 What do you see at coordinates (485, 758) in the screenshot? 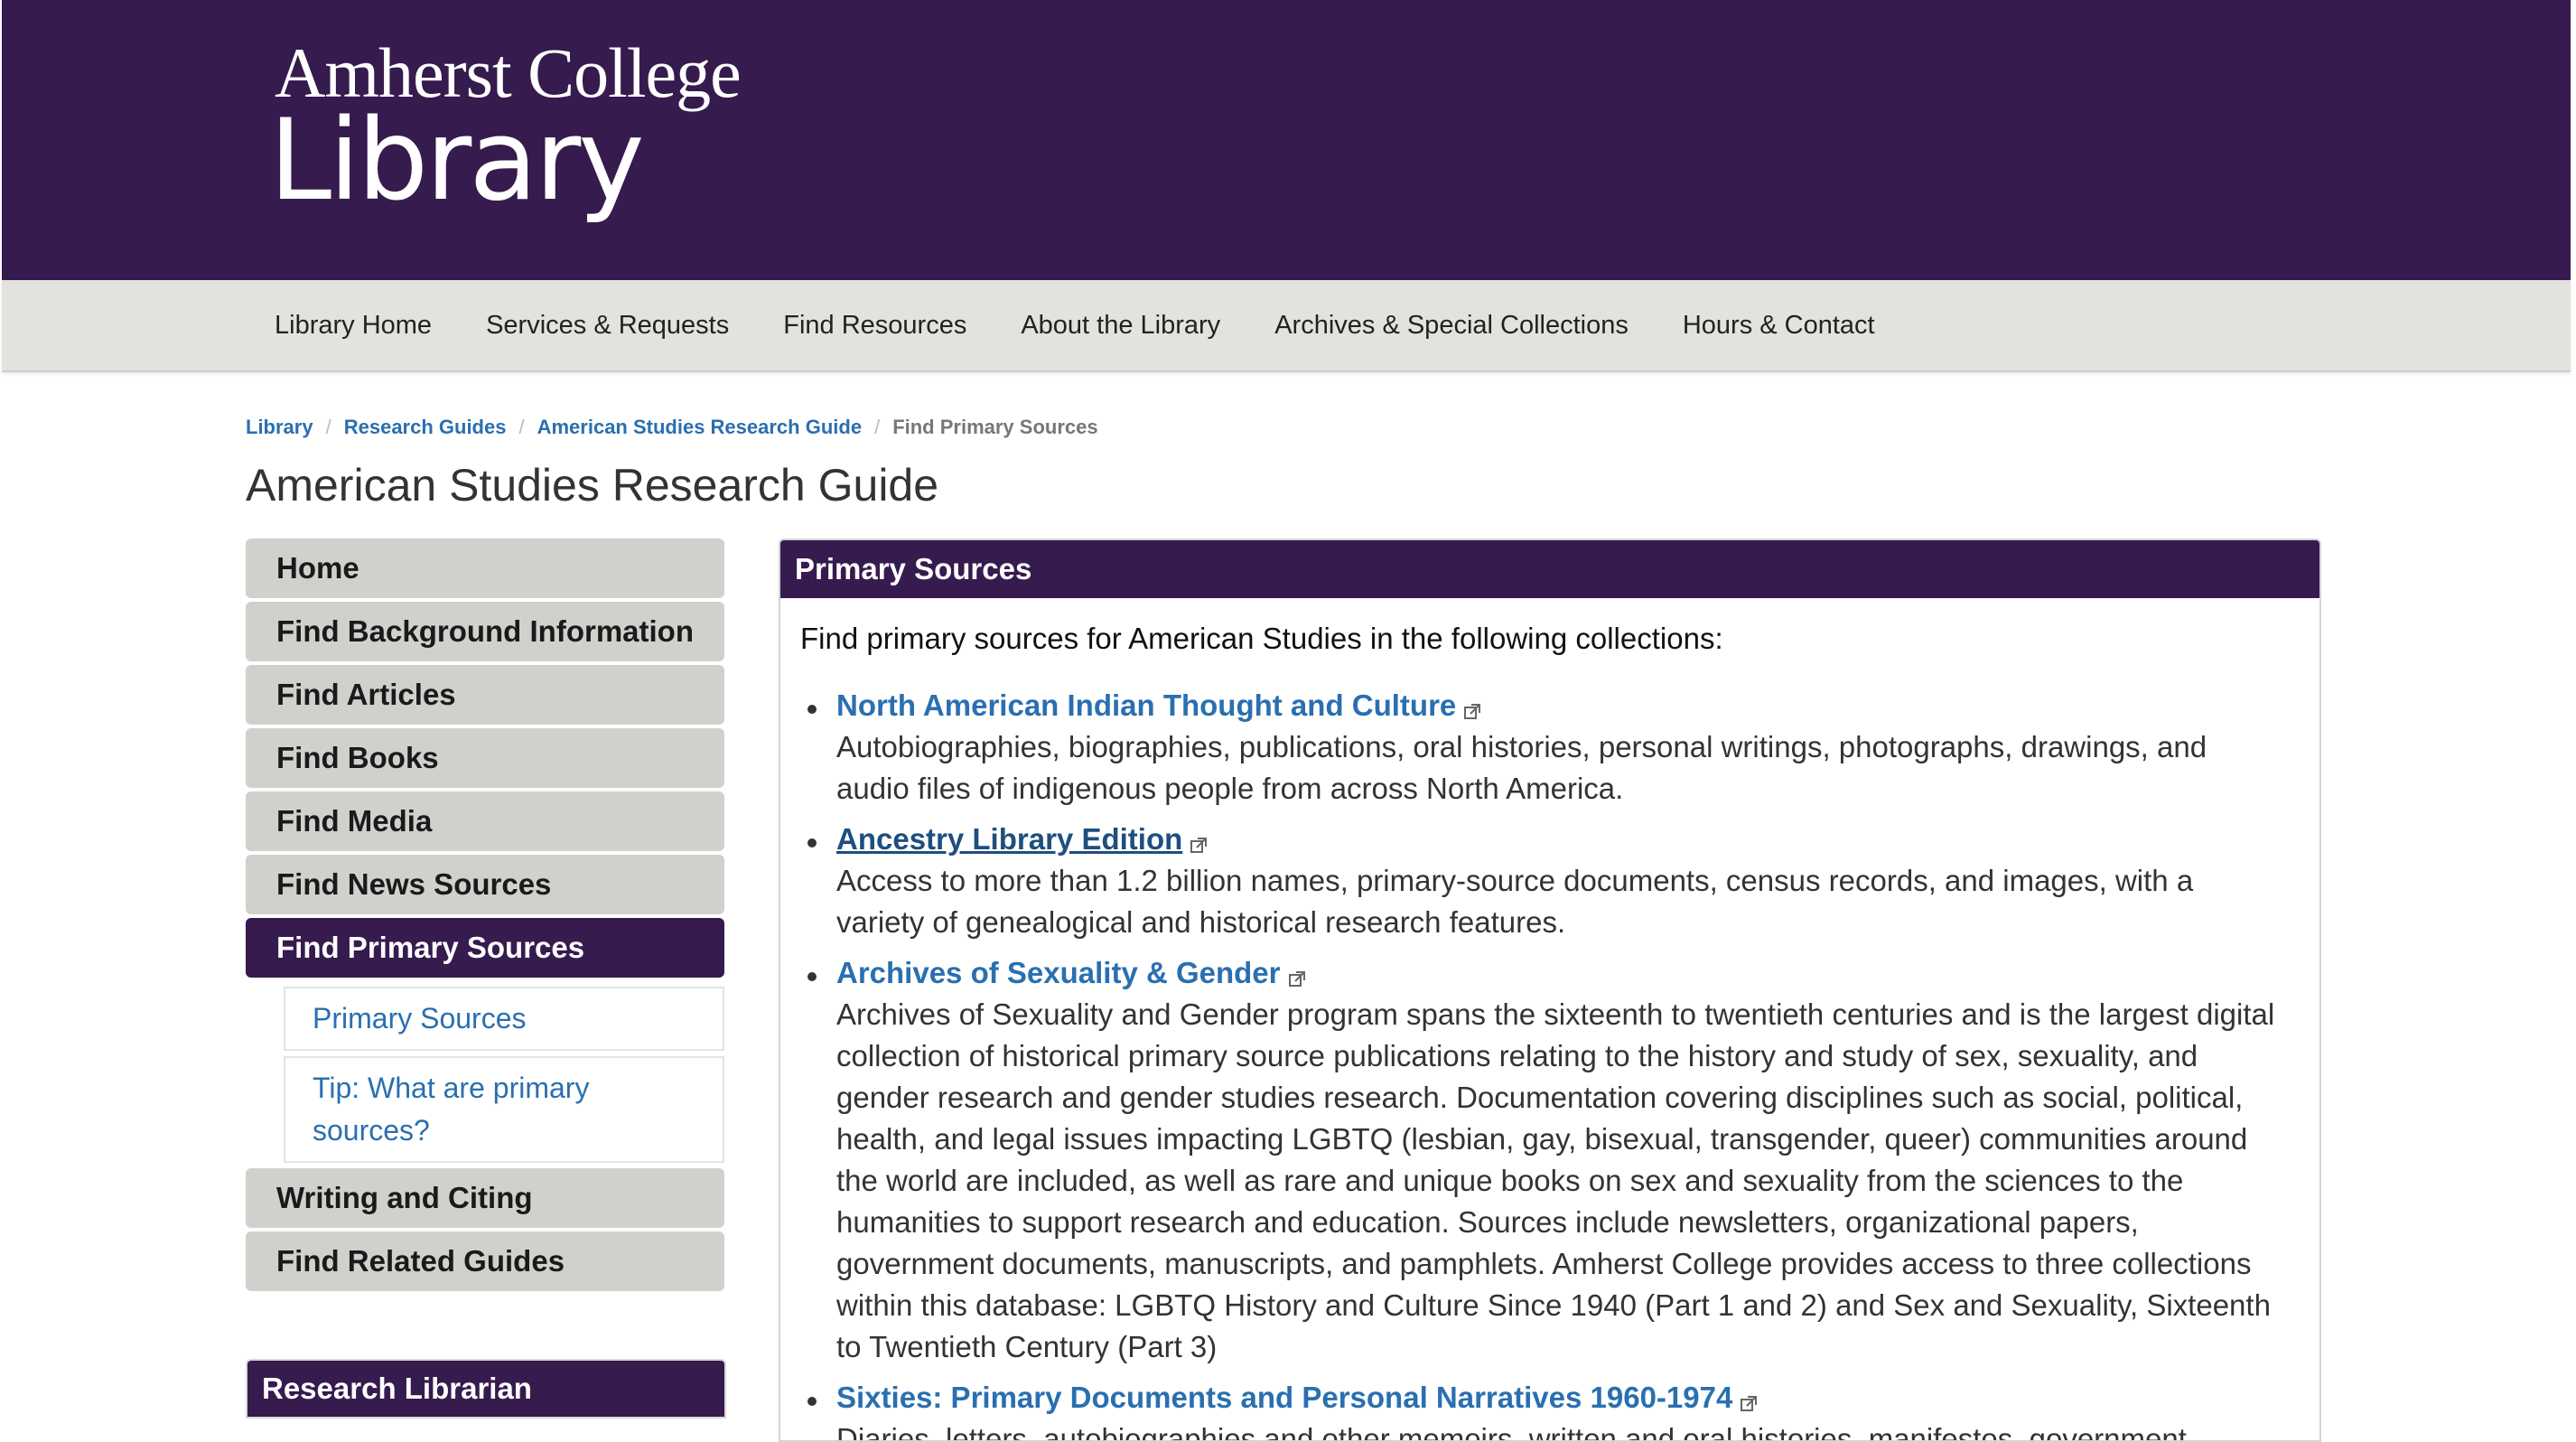
I see `sidebar-item-books: Find Books` at bounding box center [485, 758].